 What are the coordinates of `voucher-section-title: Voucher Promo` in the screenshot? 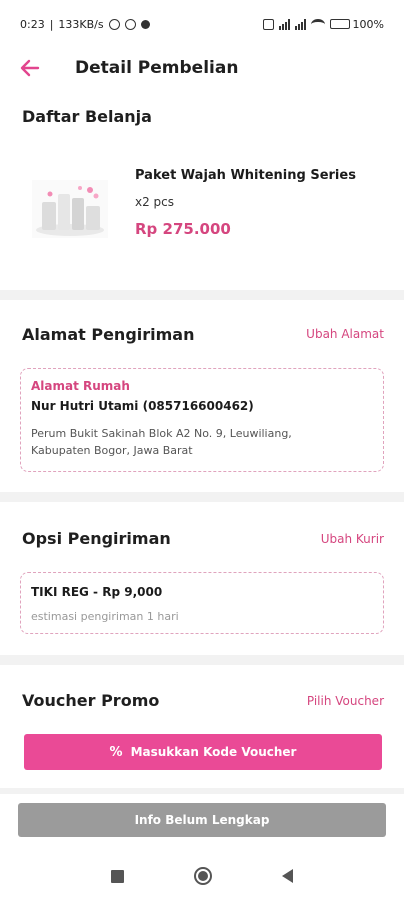 It's located at (91, 700).